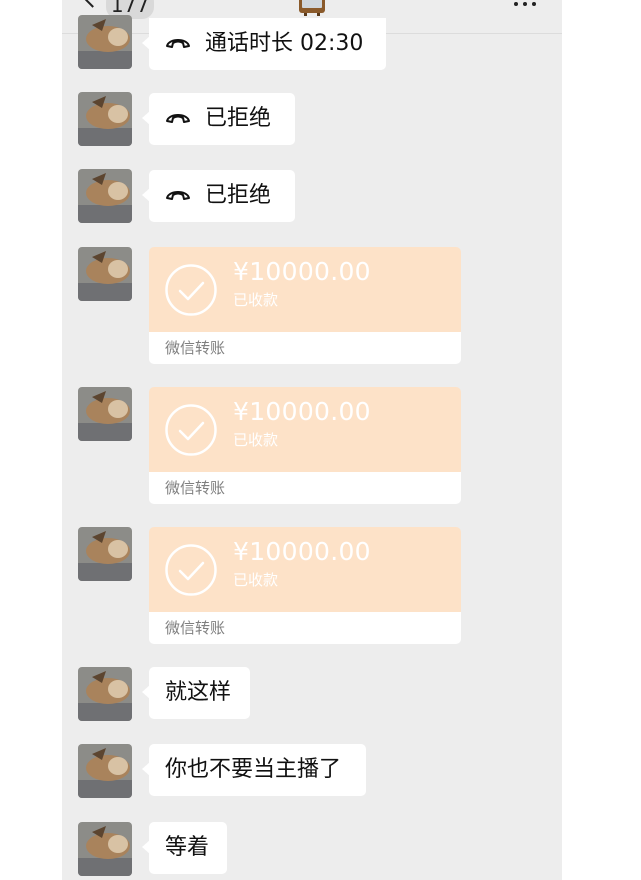 This screenshot has width=641, height=880. Describe the element at coordinates (525, 5) in the screenshot. I see `ellipsis-icon` at that location.